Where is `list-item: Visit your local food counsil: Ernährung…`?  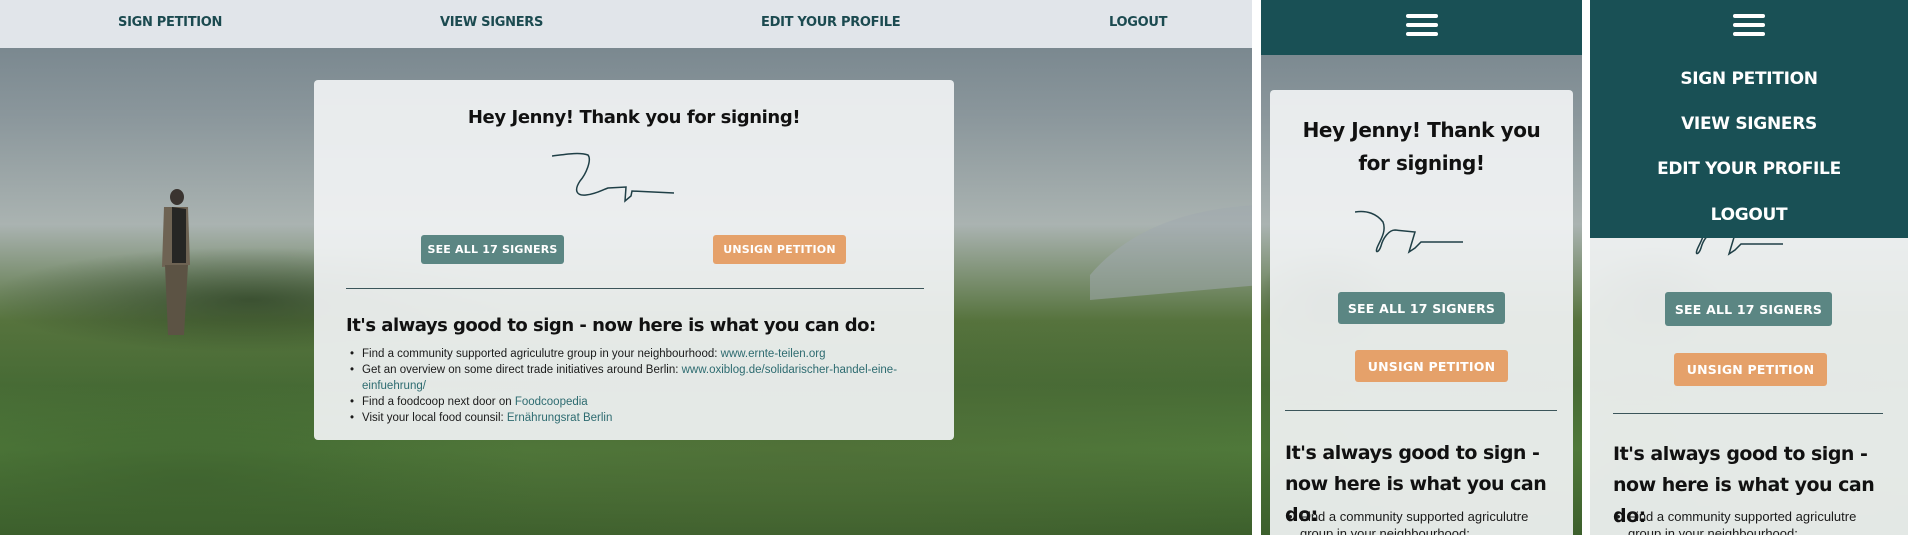 list-item: Visit your local food counsil: Ernährung… is located at coordinates (636, 418).